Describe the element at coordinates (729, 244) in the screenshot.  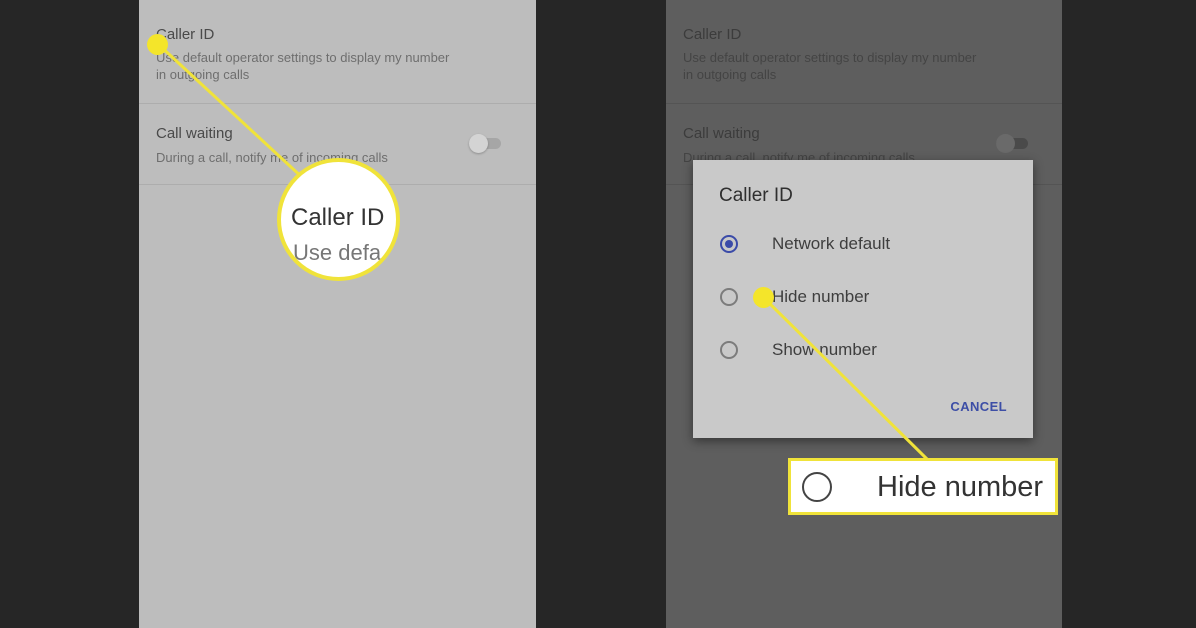
I see `radio-selected-icon` at that location.